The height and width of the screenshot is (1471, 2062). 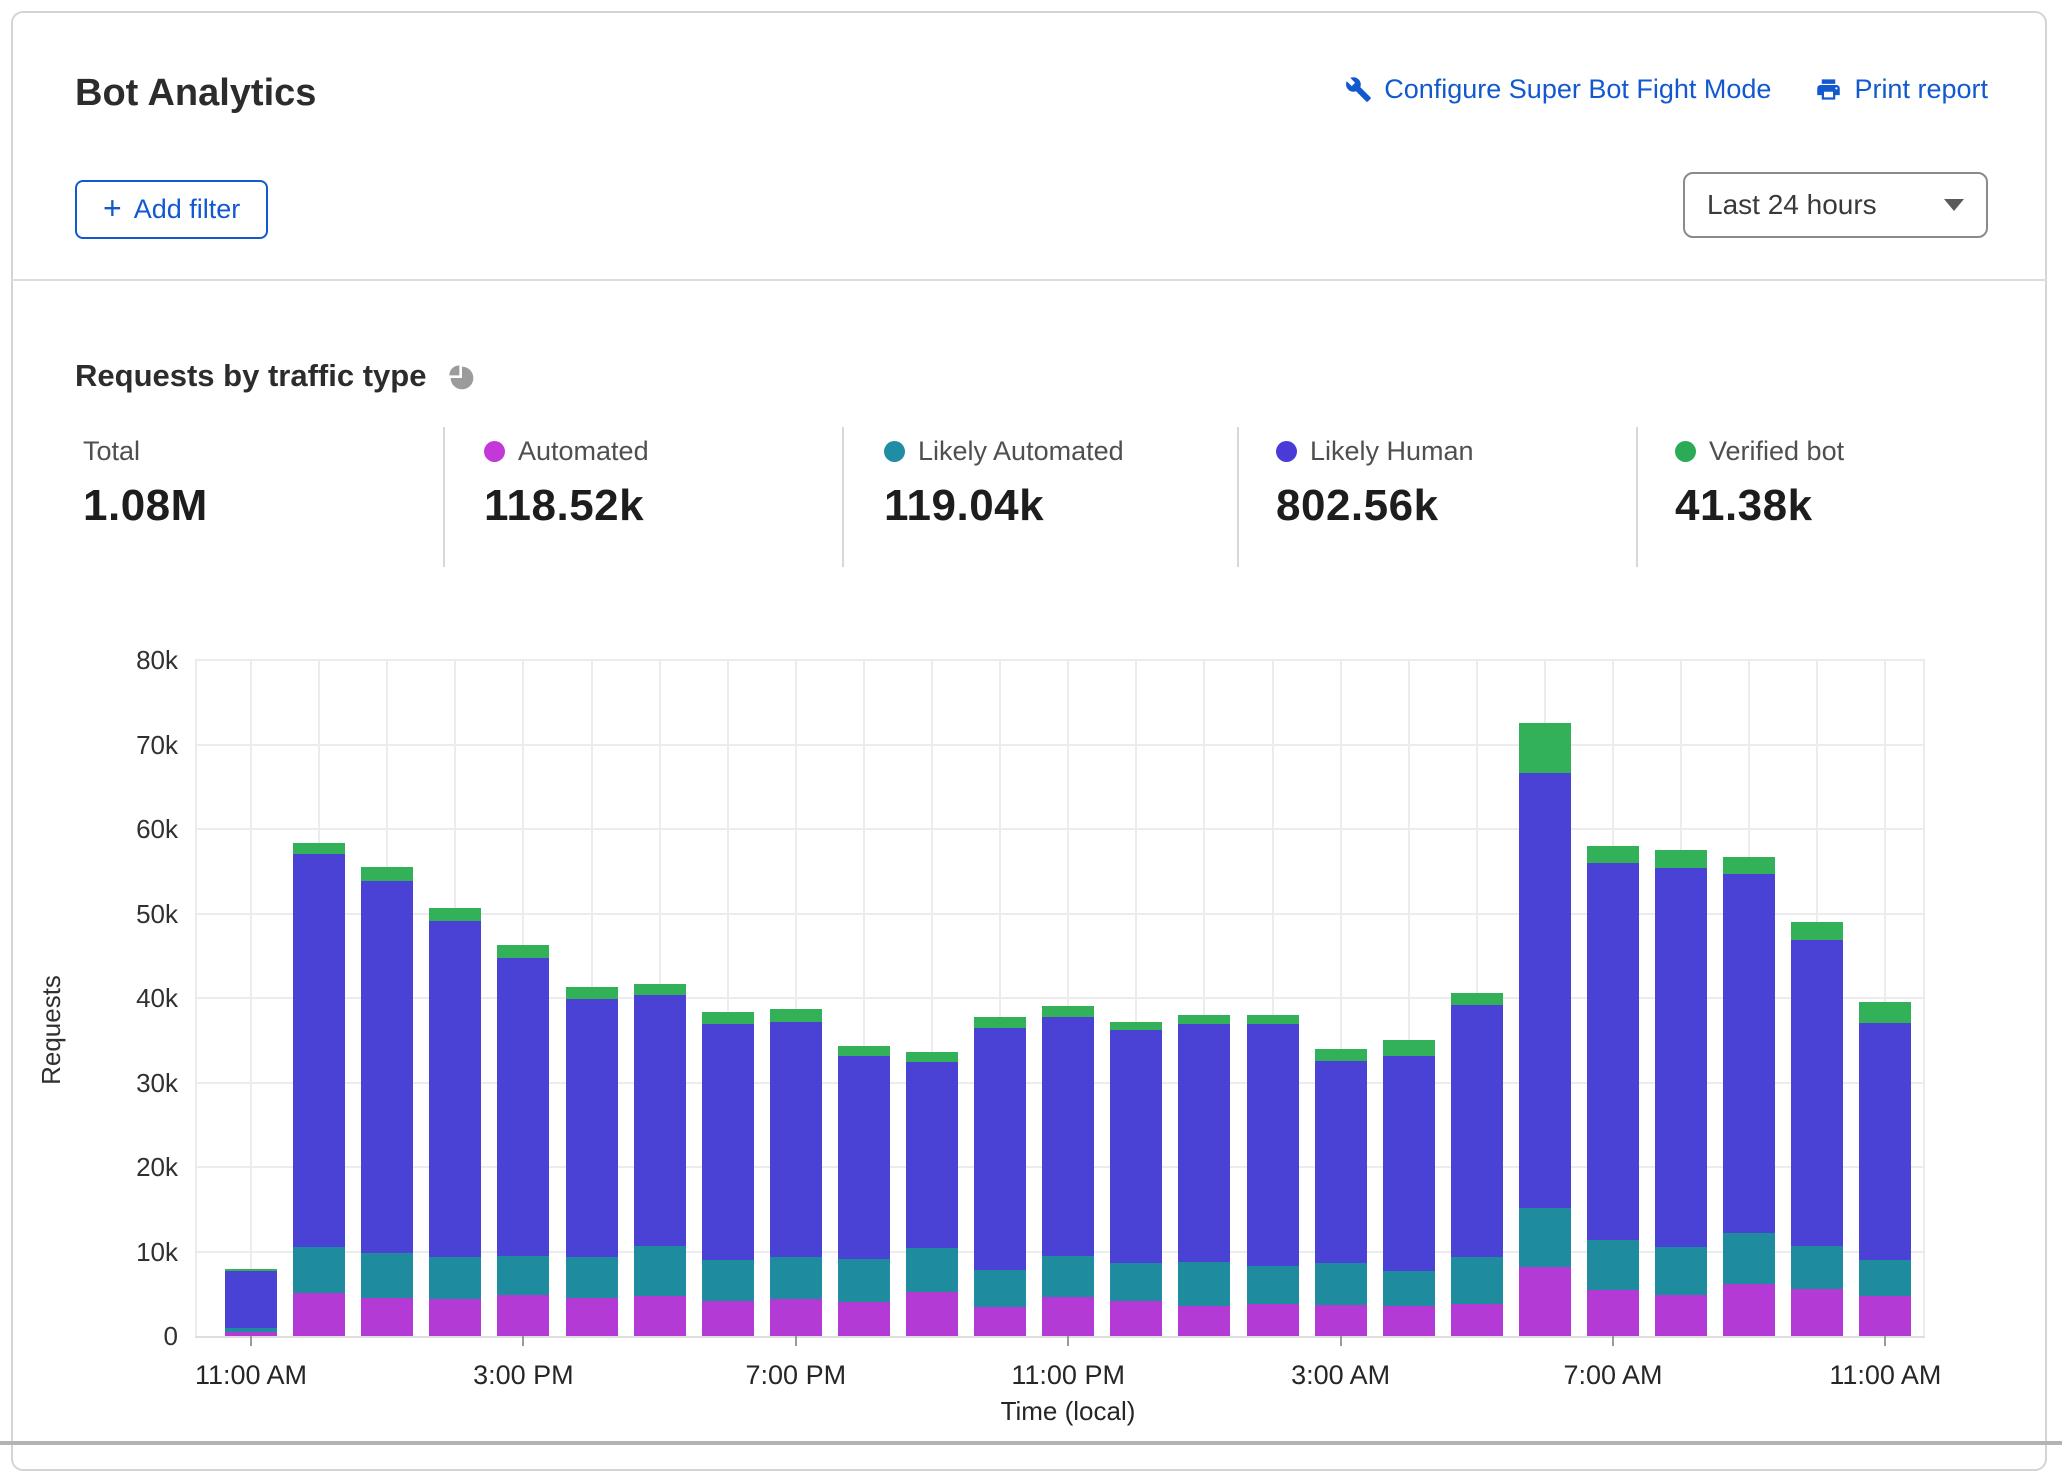 What do you see at coordinates (1777, 451) in the screenshot?
I see `stat-verified-bot-label: Verified bot` at bounding box center [1777, 451].